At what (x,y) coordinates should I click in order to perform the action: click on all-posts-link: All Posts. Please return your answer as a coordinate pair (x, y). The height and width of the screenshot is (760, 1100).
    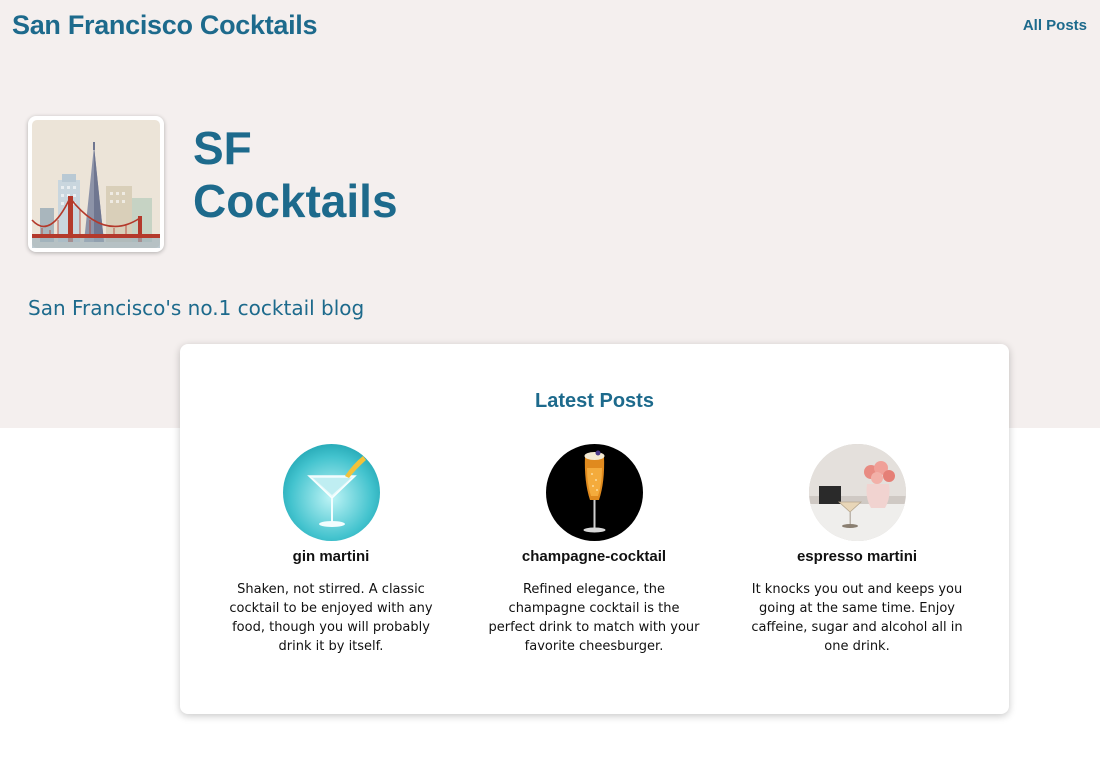
    Looking at the image, I should click on (1055, 25).